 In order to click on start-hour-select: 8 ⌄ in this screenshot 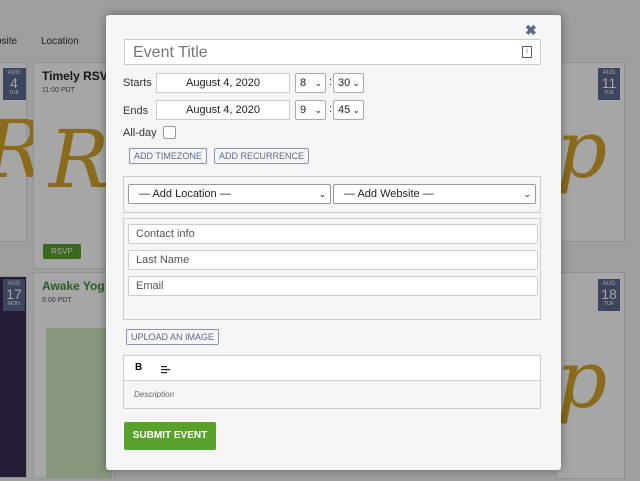, I will do `click(310, 83)`.